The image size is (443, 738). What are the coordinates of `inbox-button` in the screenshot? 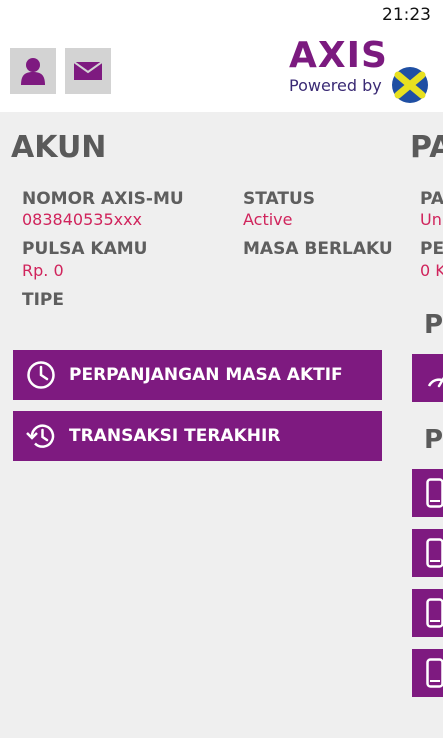 It's located at (88, 71).